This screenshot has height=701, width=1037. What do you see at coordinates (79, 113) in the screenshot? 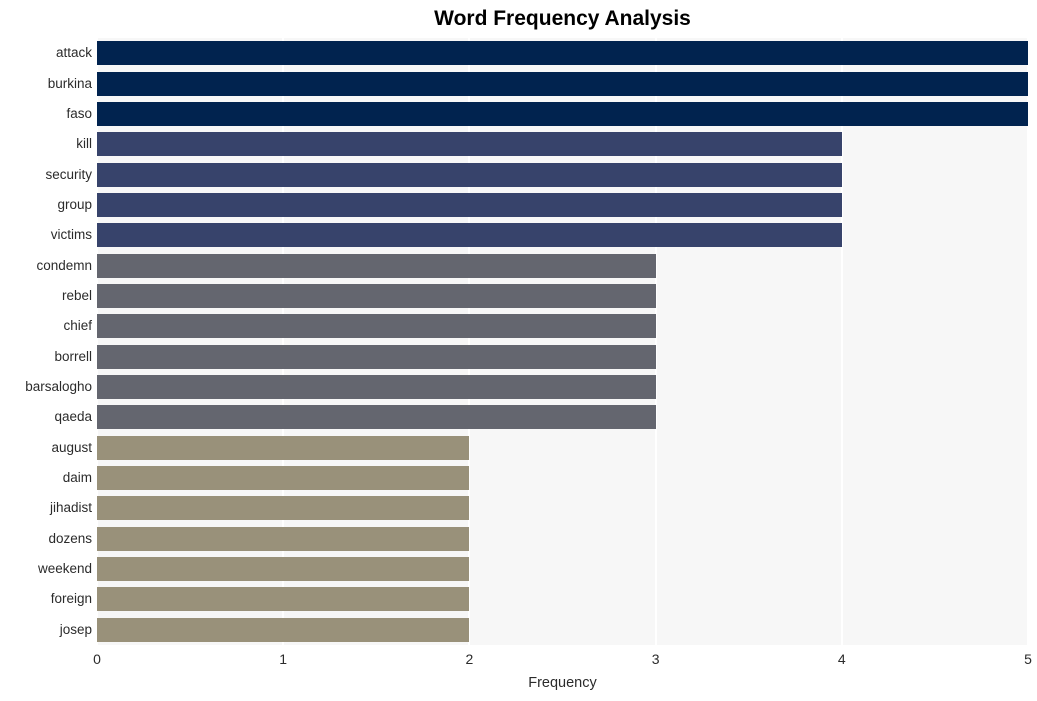
I see `y-tick-label: faso` at bounding box center [79, 113].